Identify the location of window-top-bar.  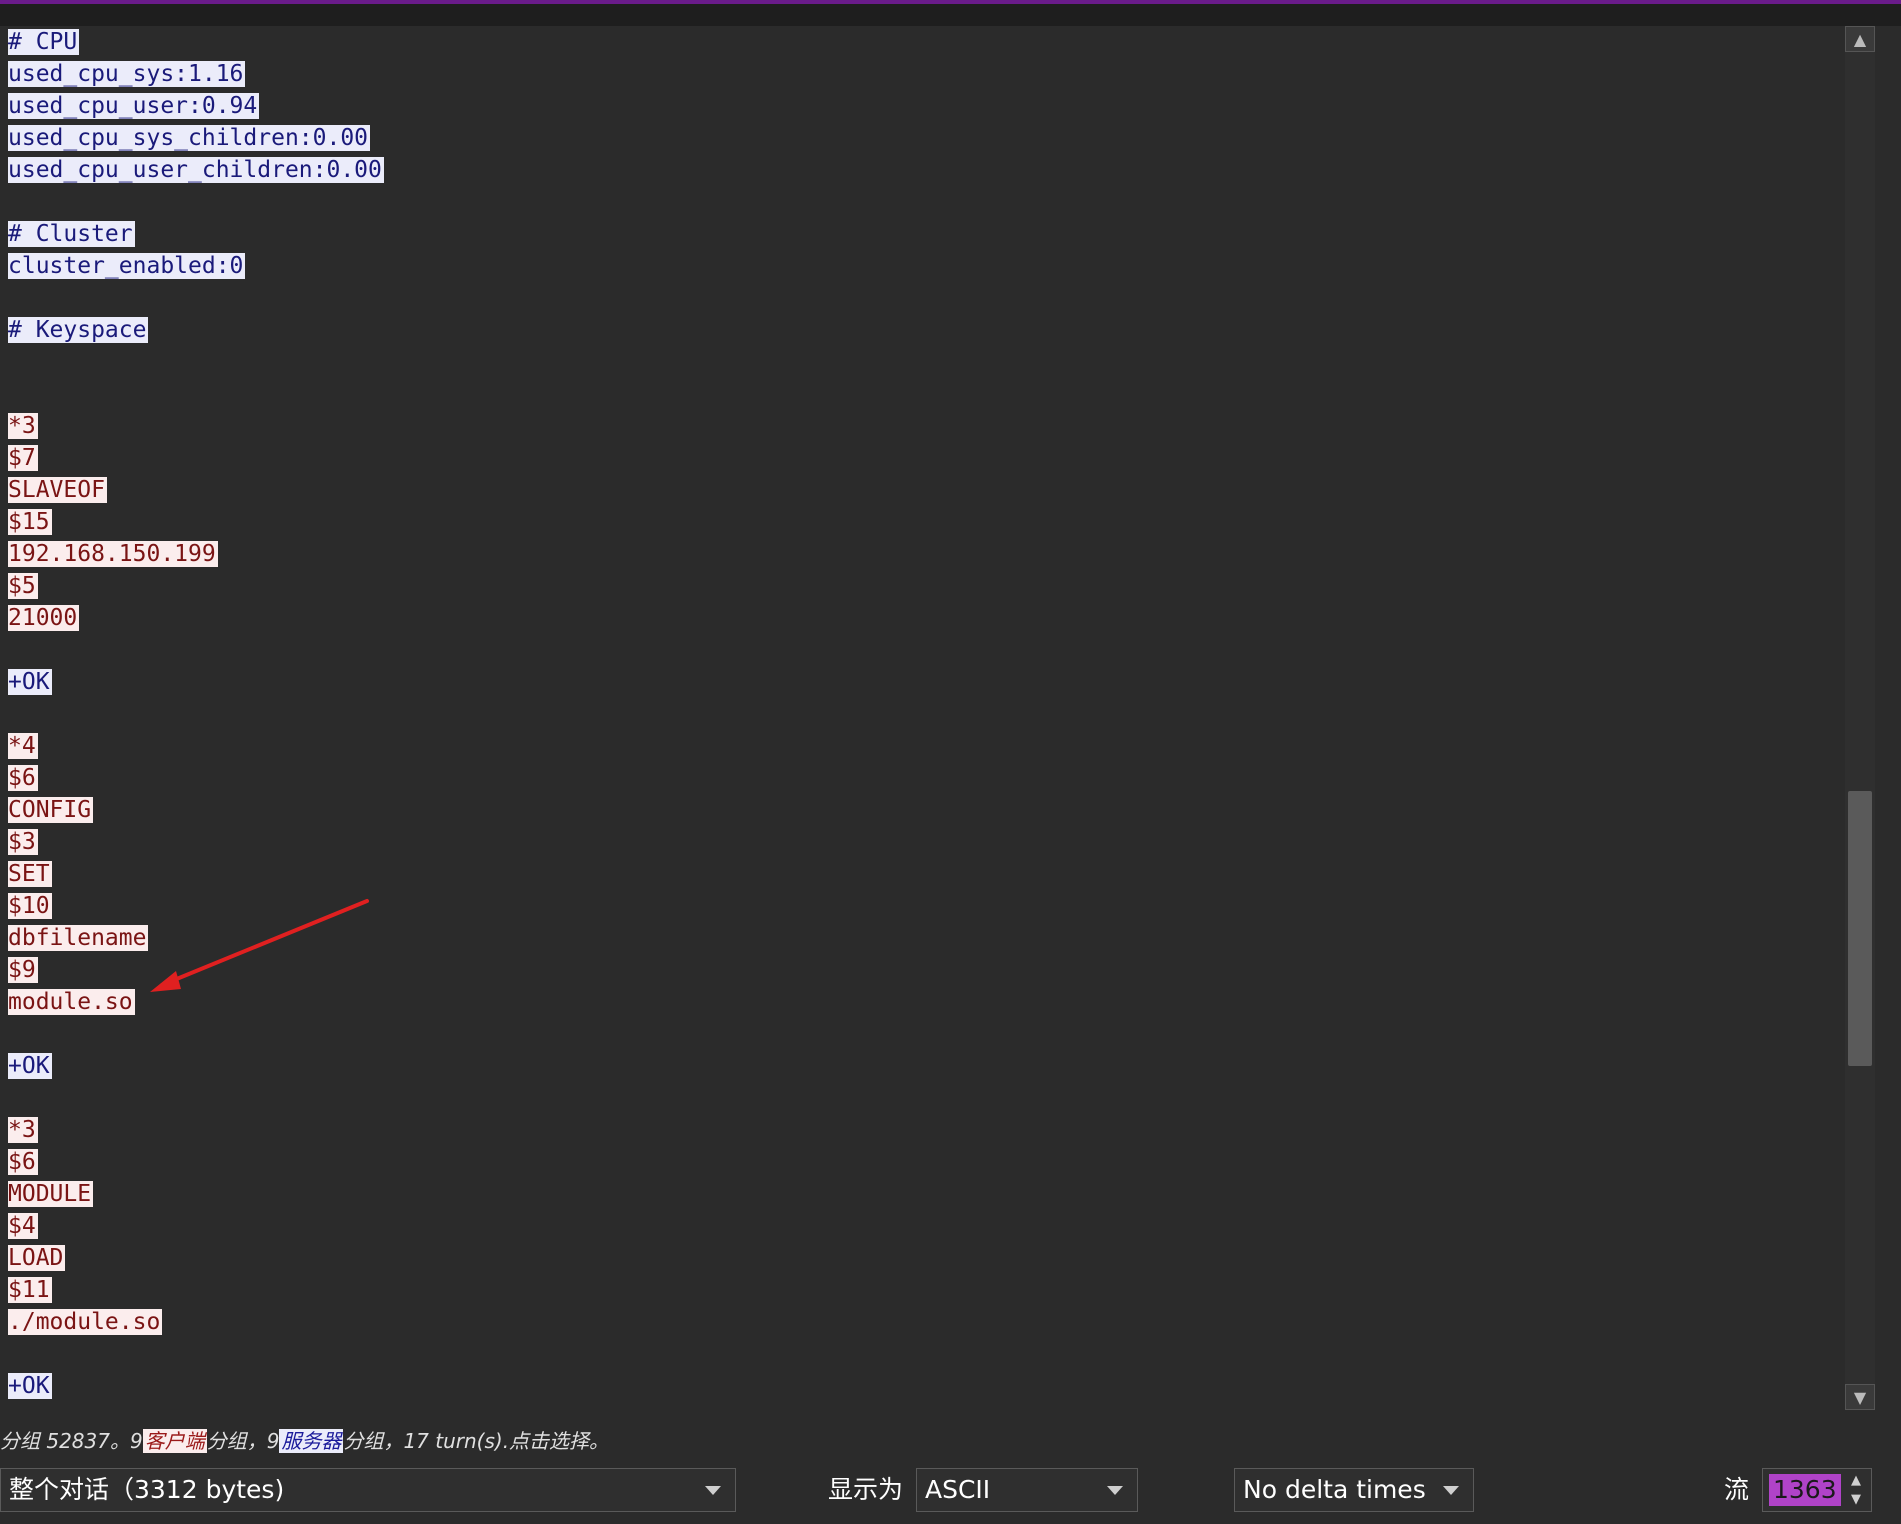
(950, 13).